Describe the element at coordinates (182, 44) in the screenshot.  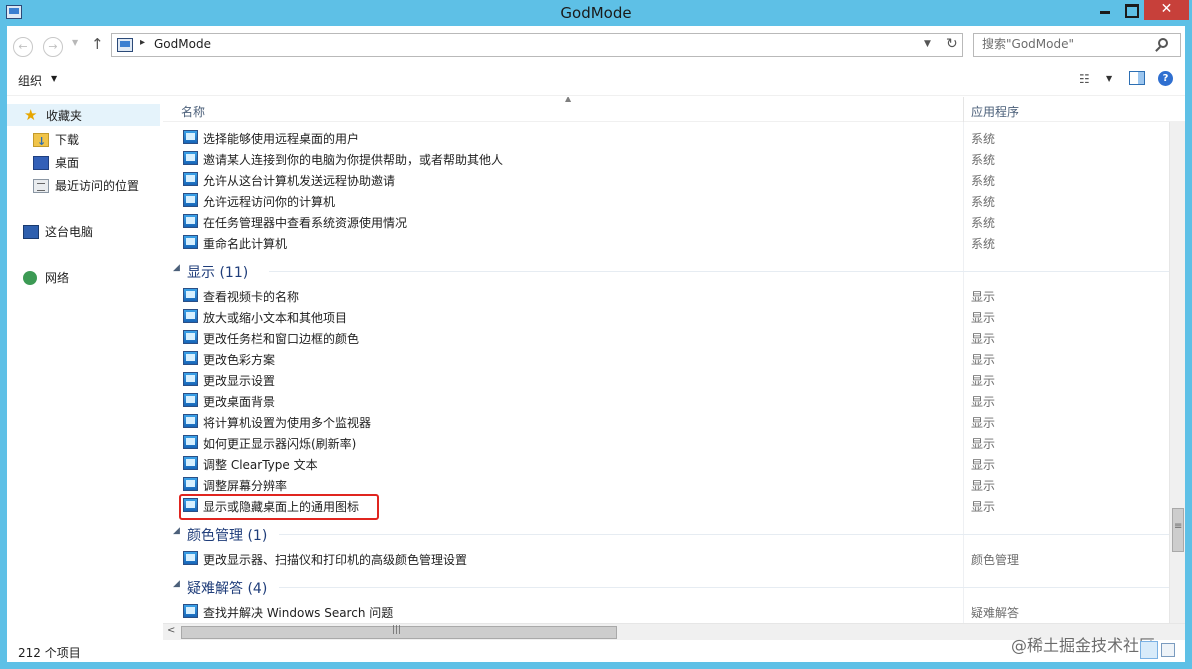
I see `breadcrumb-godmode: GodMode` at that location.